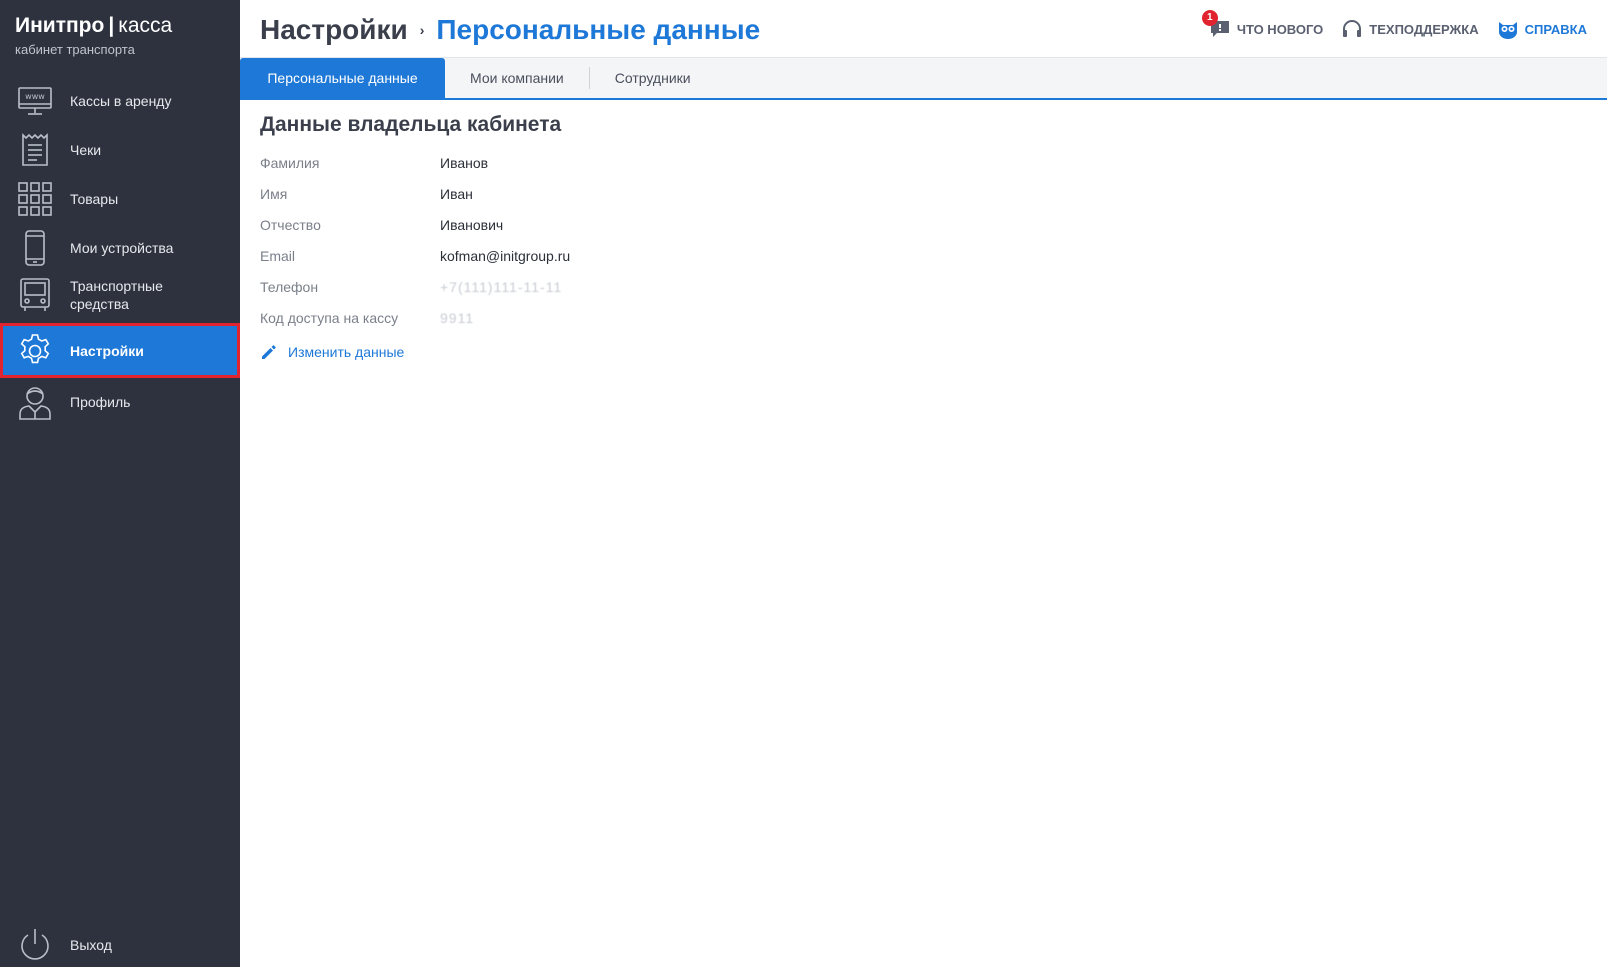 The image size is (1607, 967). I want to click on page-title: Персональные данные, so click(598, 29).